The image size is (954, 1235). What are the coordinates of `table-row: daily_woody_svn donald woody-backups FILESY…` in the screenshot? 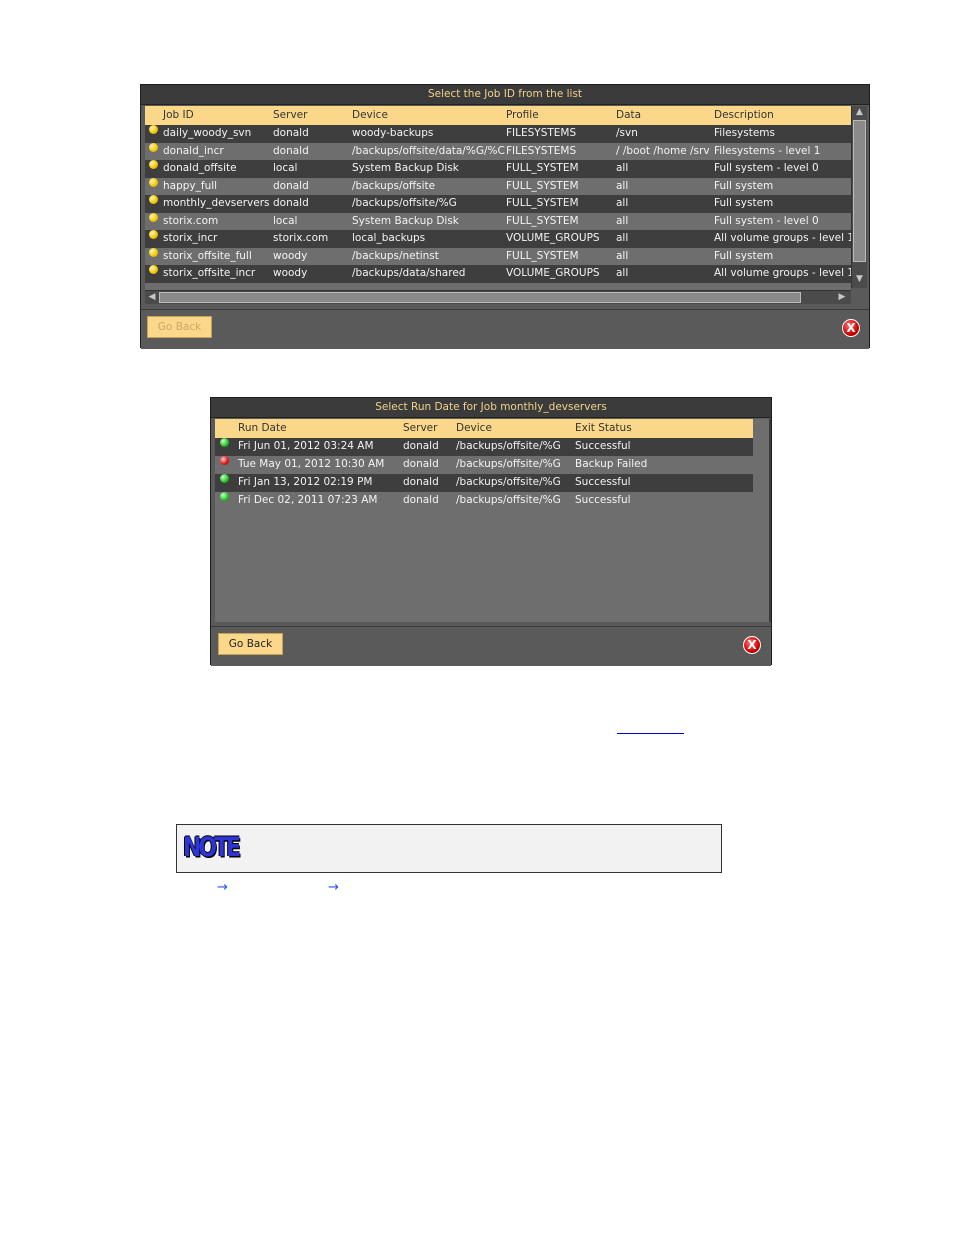 It's located at (498, 134).